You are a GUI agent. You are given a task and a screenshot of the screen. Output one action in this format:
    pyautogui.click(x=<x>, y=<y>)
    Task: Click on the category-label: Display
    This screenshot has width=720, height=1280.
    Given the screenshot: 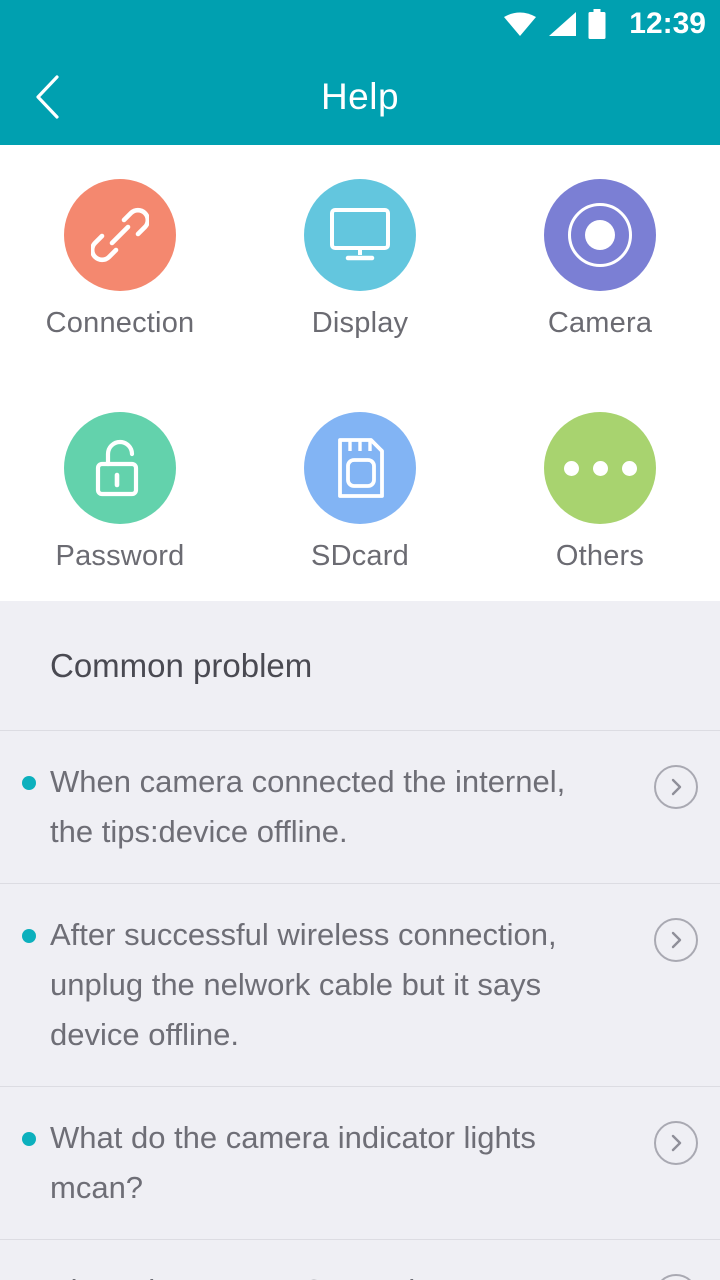 What is the action you would take?
    pyautogui.click(x=360, y=323)
    